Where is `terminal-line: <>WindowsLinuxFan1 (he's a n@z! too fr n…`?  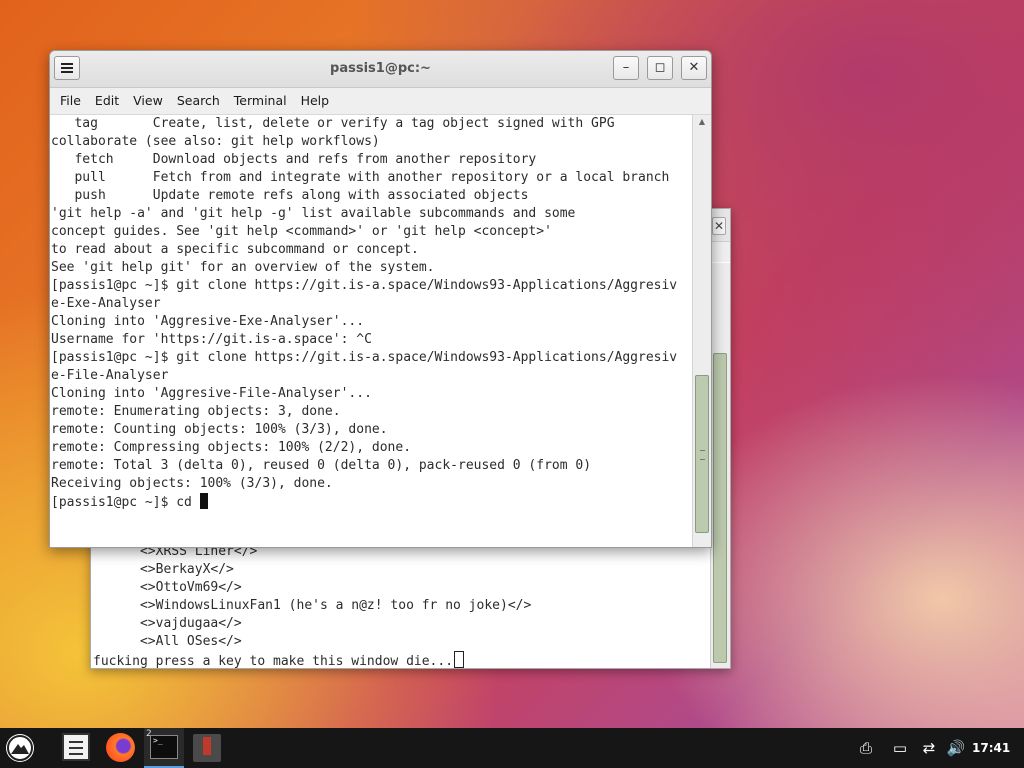 terminal-line: <>WindowsLinuxFan1 (he's a n@z! too fr n… is located at coordinates (312, 605).